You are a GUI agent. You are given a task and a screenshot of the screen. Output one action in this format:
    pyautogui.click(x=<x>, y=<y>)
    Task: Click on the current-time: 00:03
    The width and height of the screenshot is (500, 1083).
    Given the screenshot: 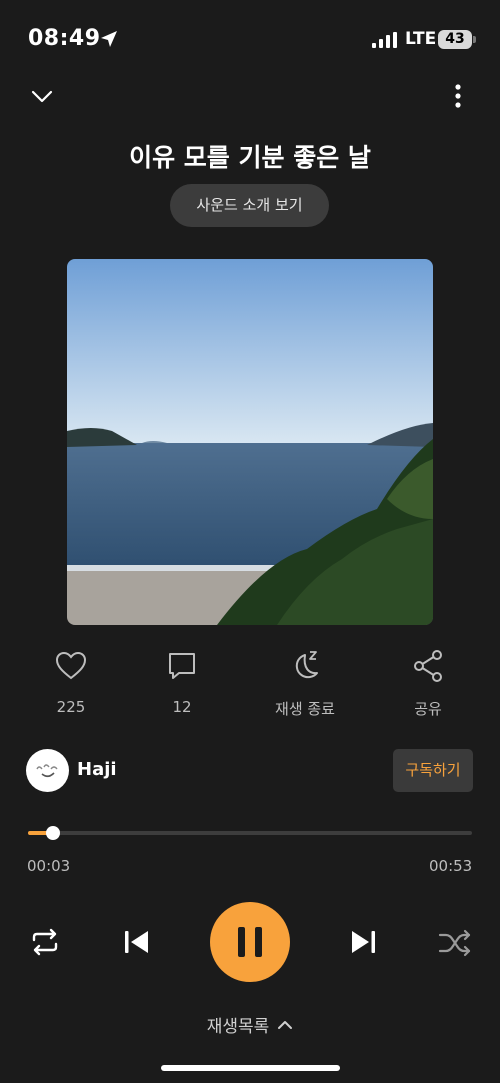 What is the action you would take?
    pyautogui.click(x=49, y=866)
    